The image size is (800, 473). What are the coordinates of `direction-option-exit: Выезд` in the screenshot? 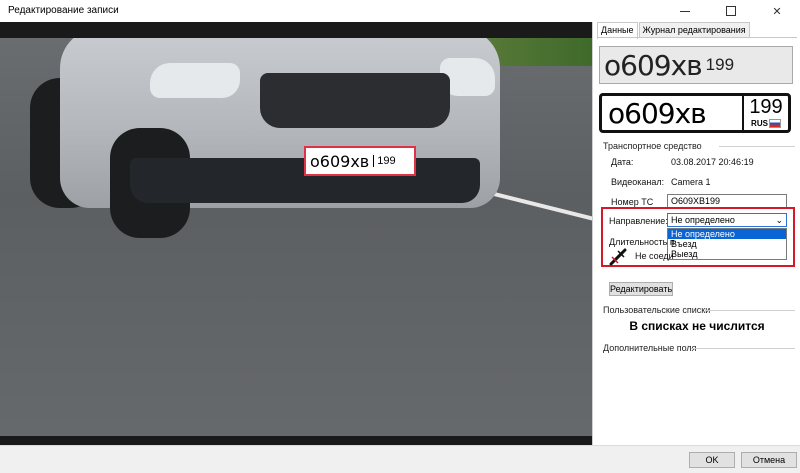 It's located at (727, 254).